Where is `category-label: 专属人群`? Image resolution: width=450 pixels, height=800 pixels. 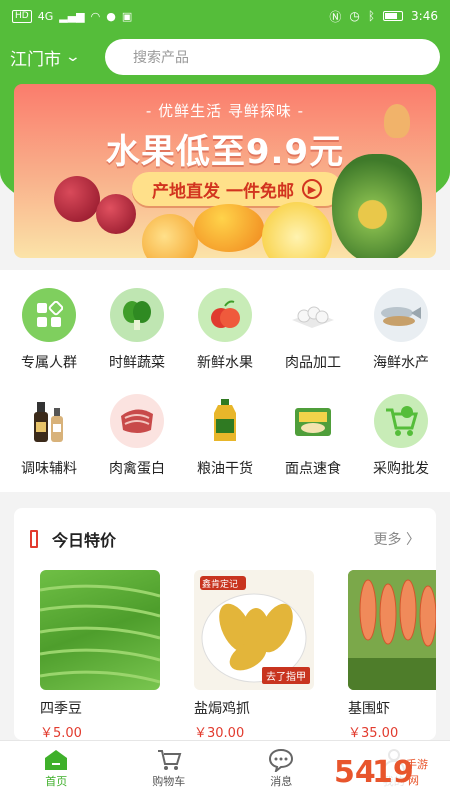
category-label: 专属人群 is located at coordinates (49, 363).